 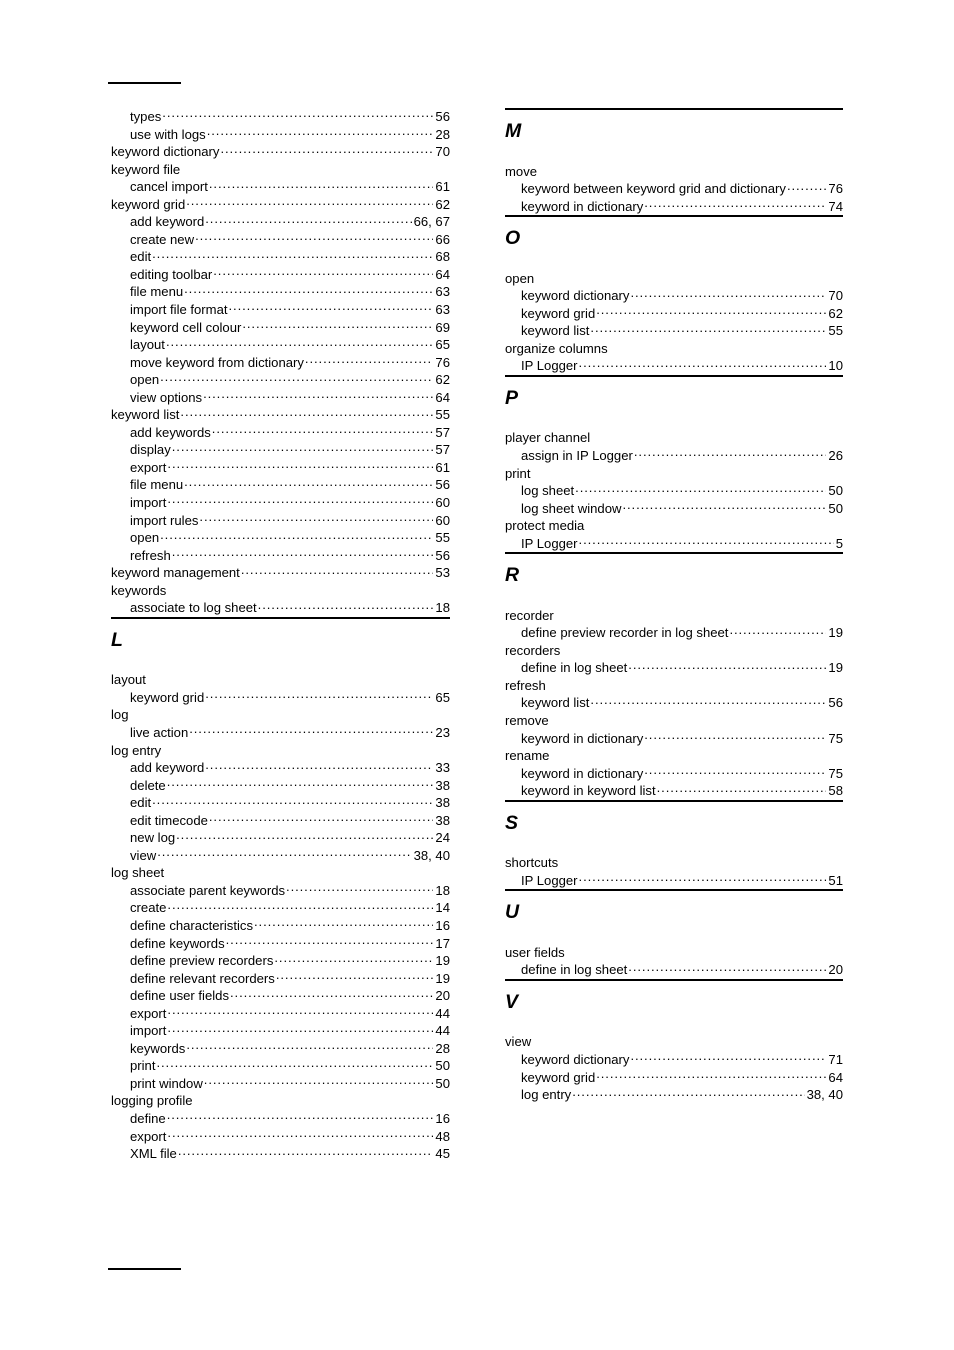 What do you see at coordinates (280, 751) in the screenshot?
I see `index-entry: log entry` at bounding box center [280, 751].